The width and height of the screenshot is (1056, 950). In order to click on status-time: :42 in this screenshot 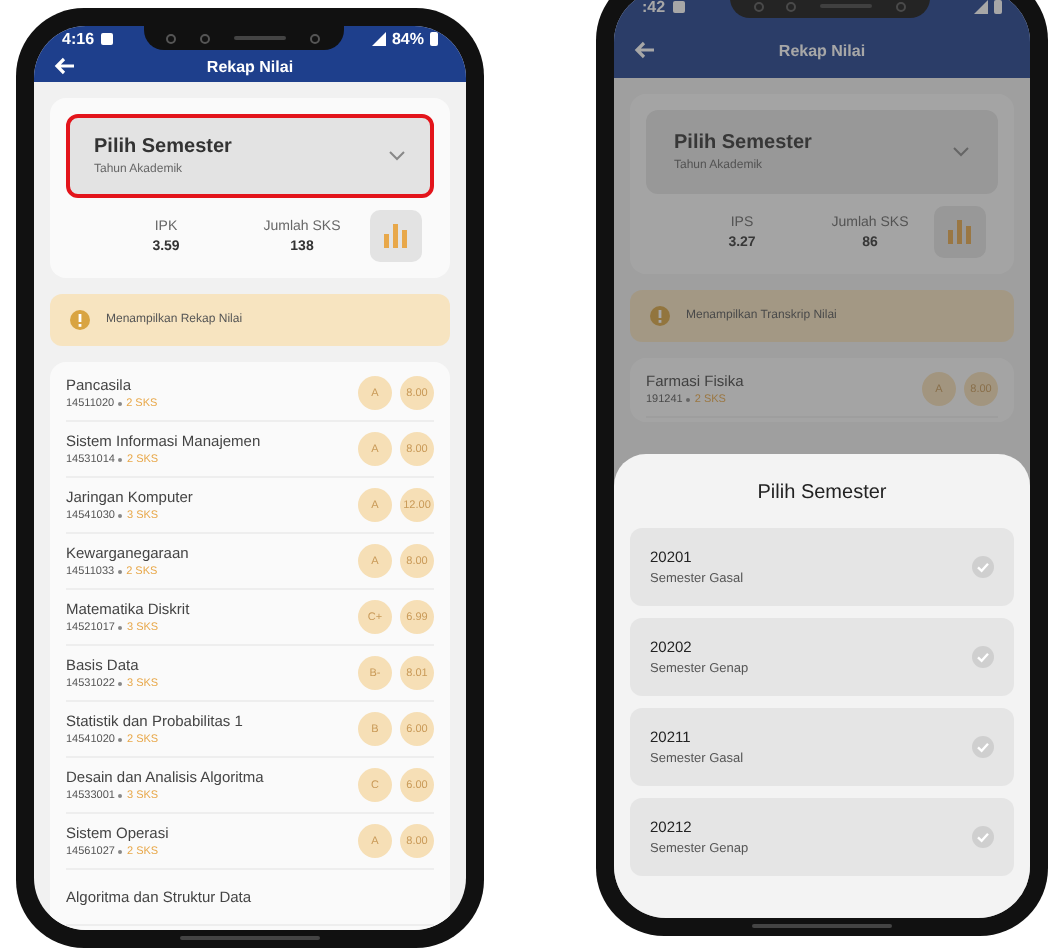, I will do `click(654, 7)`.